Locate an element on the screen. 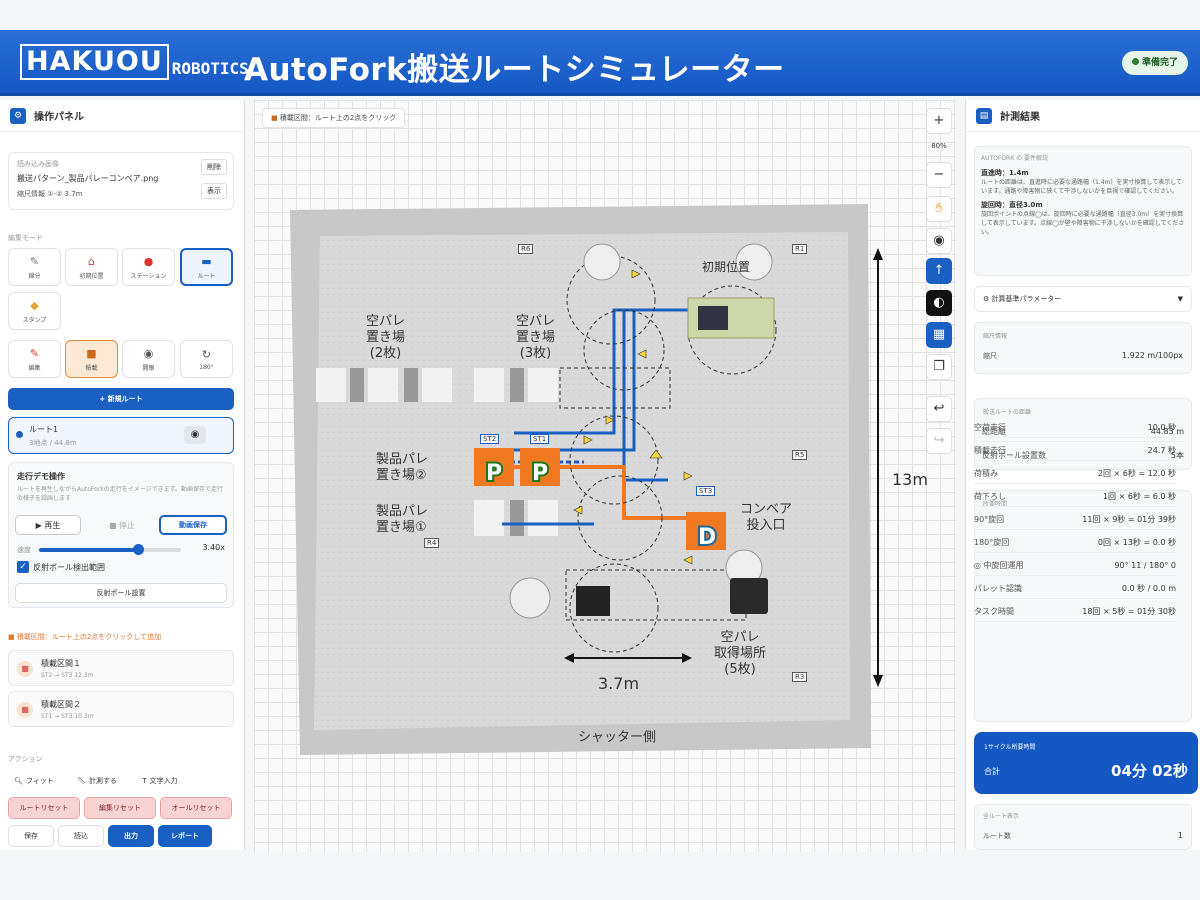 The height and width of the screenshot is (900, 1200). pole-tag: R3 is located at coordinates (800, 677).